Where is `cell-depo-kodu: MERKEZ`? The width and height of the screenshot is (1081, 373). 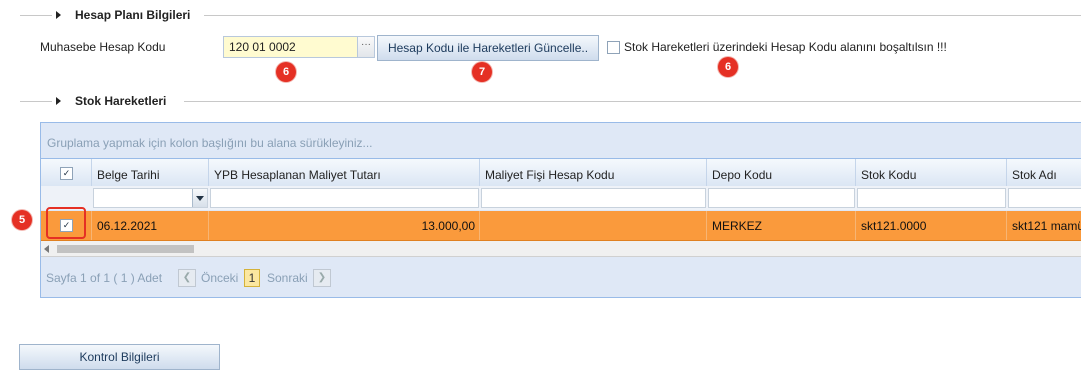
cell-depo-kodu: MERKEZ is located at coordinates (781, 225).